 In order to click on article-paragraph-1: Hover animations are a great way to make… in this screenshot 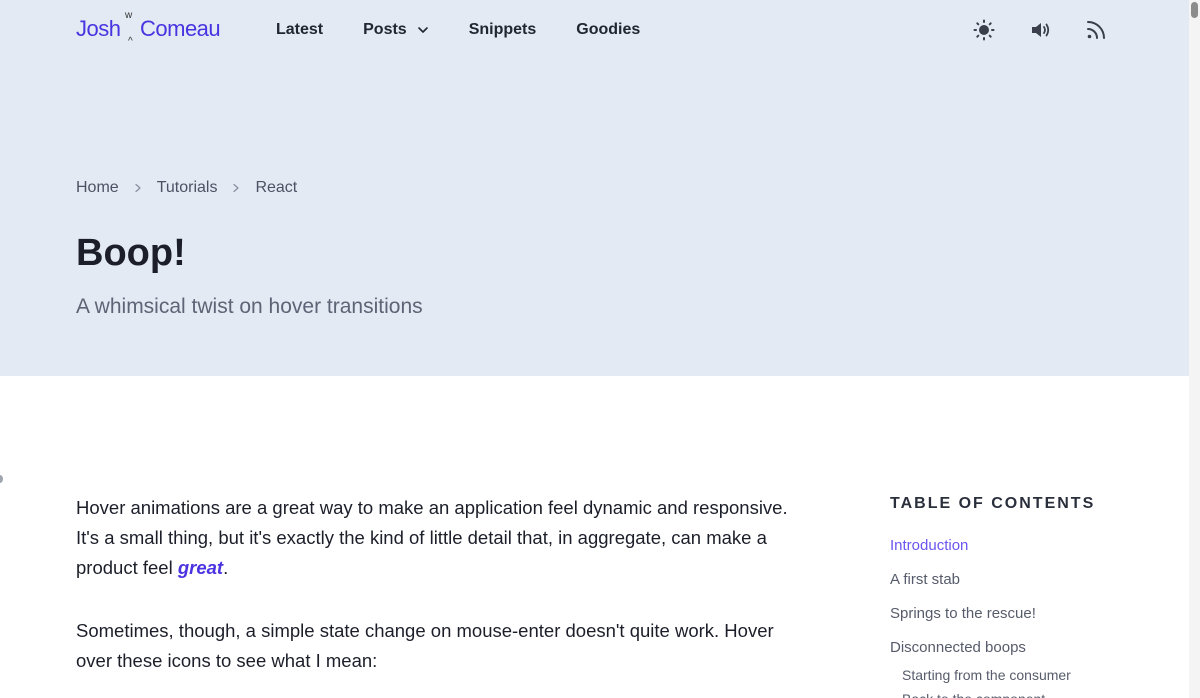, I will do `click(436, 538)`.